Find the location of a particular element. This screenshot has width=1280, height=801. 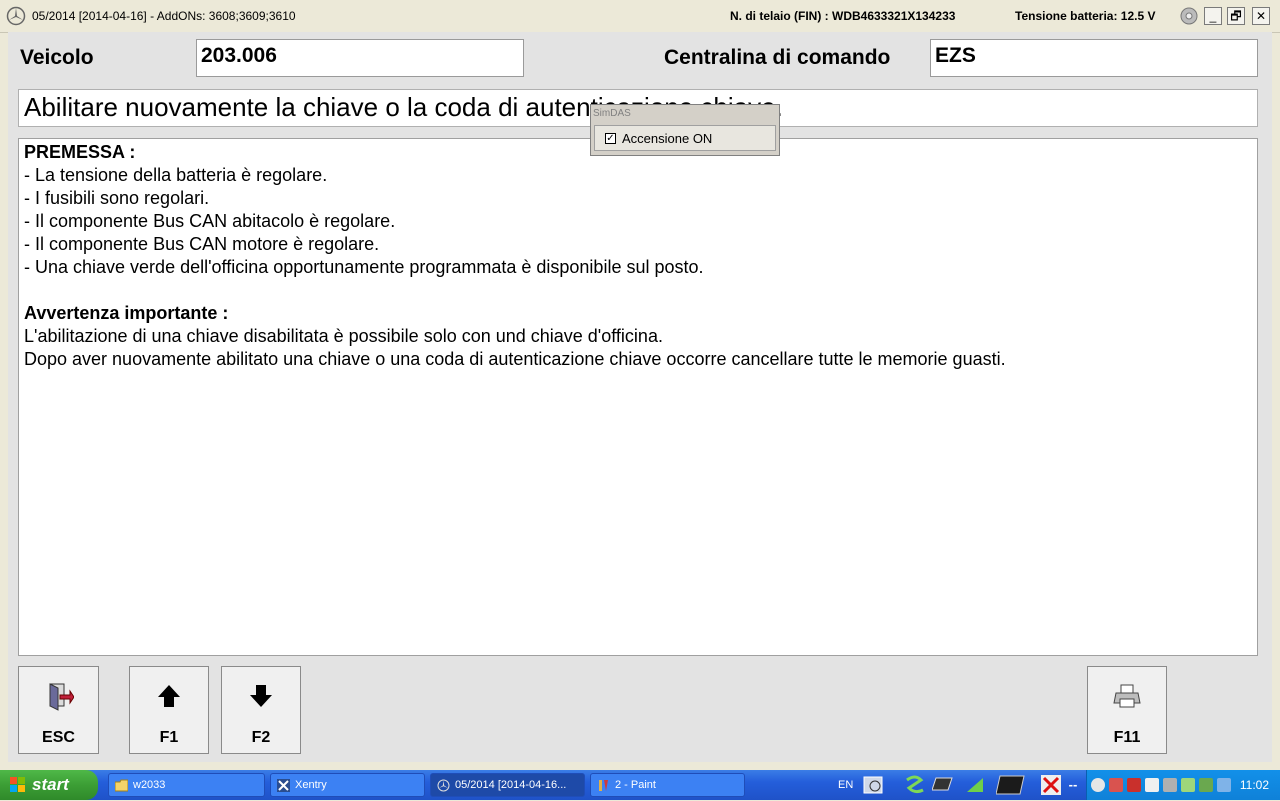

ignition-on-label: Accensione ON is located at coordinates (667, 138).